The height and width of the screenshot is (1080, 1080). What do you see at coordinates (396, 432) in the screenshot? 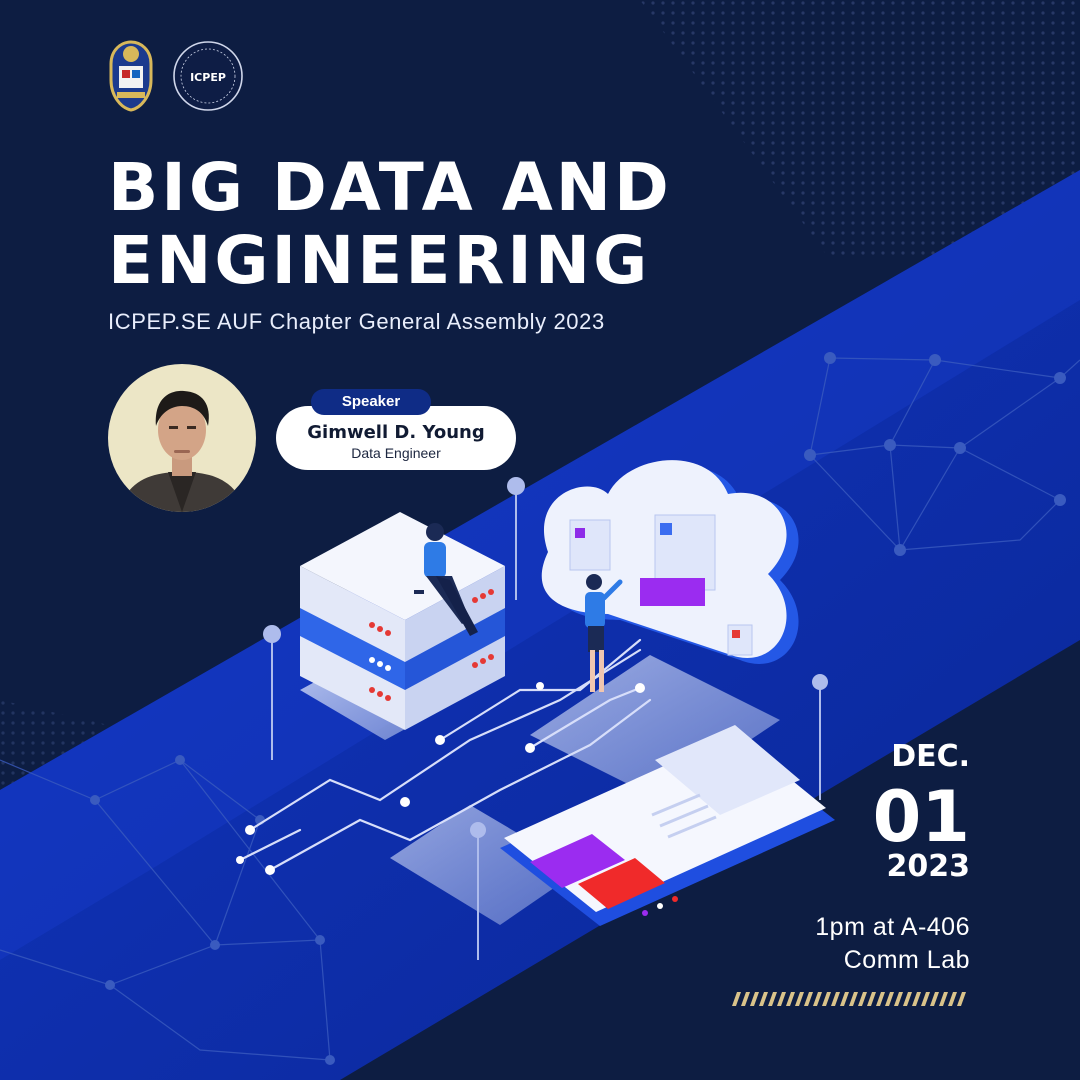
I see `speaker-name: Gimwell D. Young` at bounding box center [396, 432].